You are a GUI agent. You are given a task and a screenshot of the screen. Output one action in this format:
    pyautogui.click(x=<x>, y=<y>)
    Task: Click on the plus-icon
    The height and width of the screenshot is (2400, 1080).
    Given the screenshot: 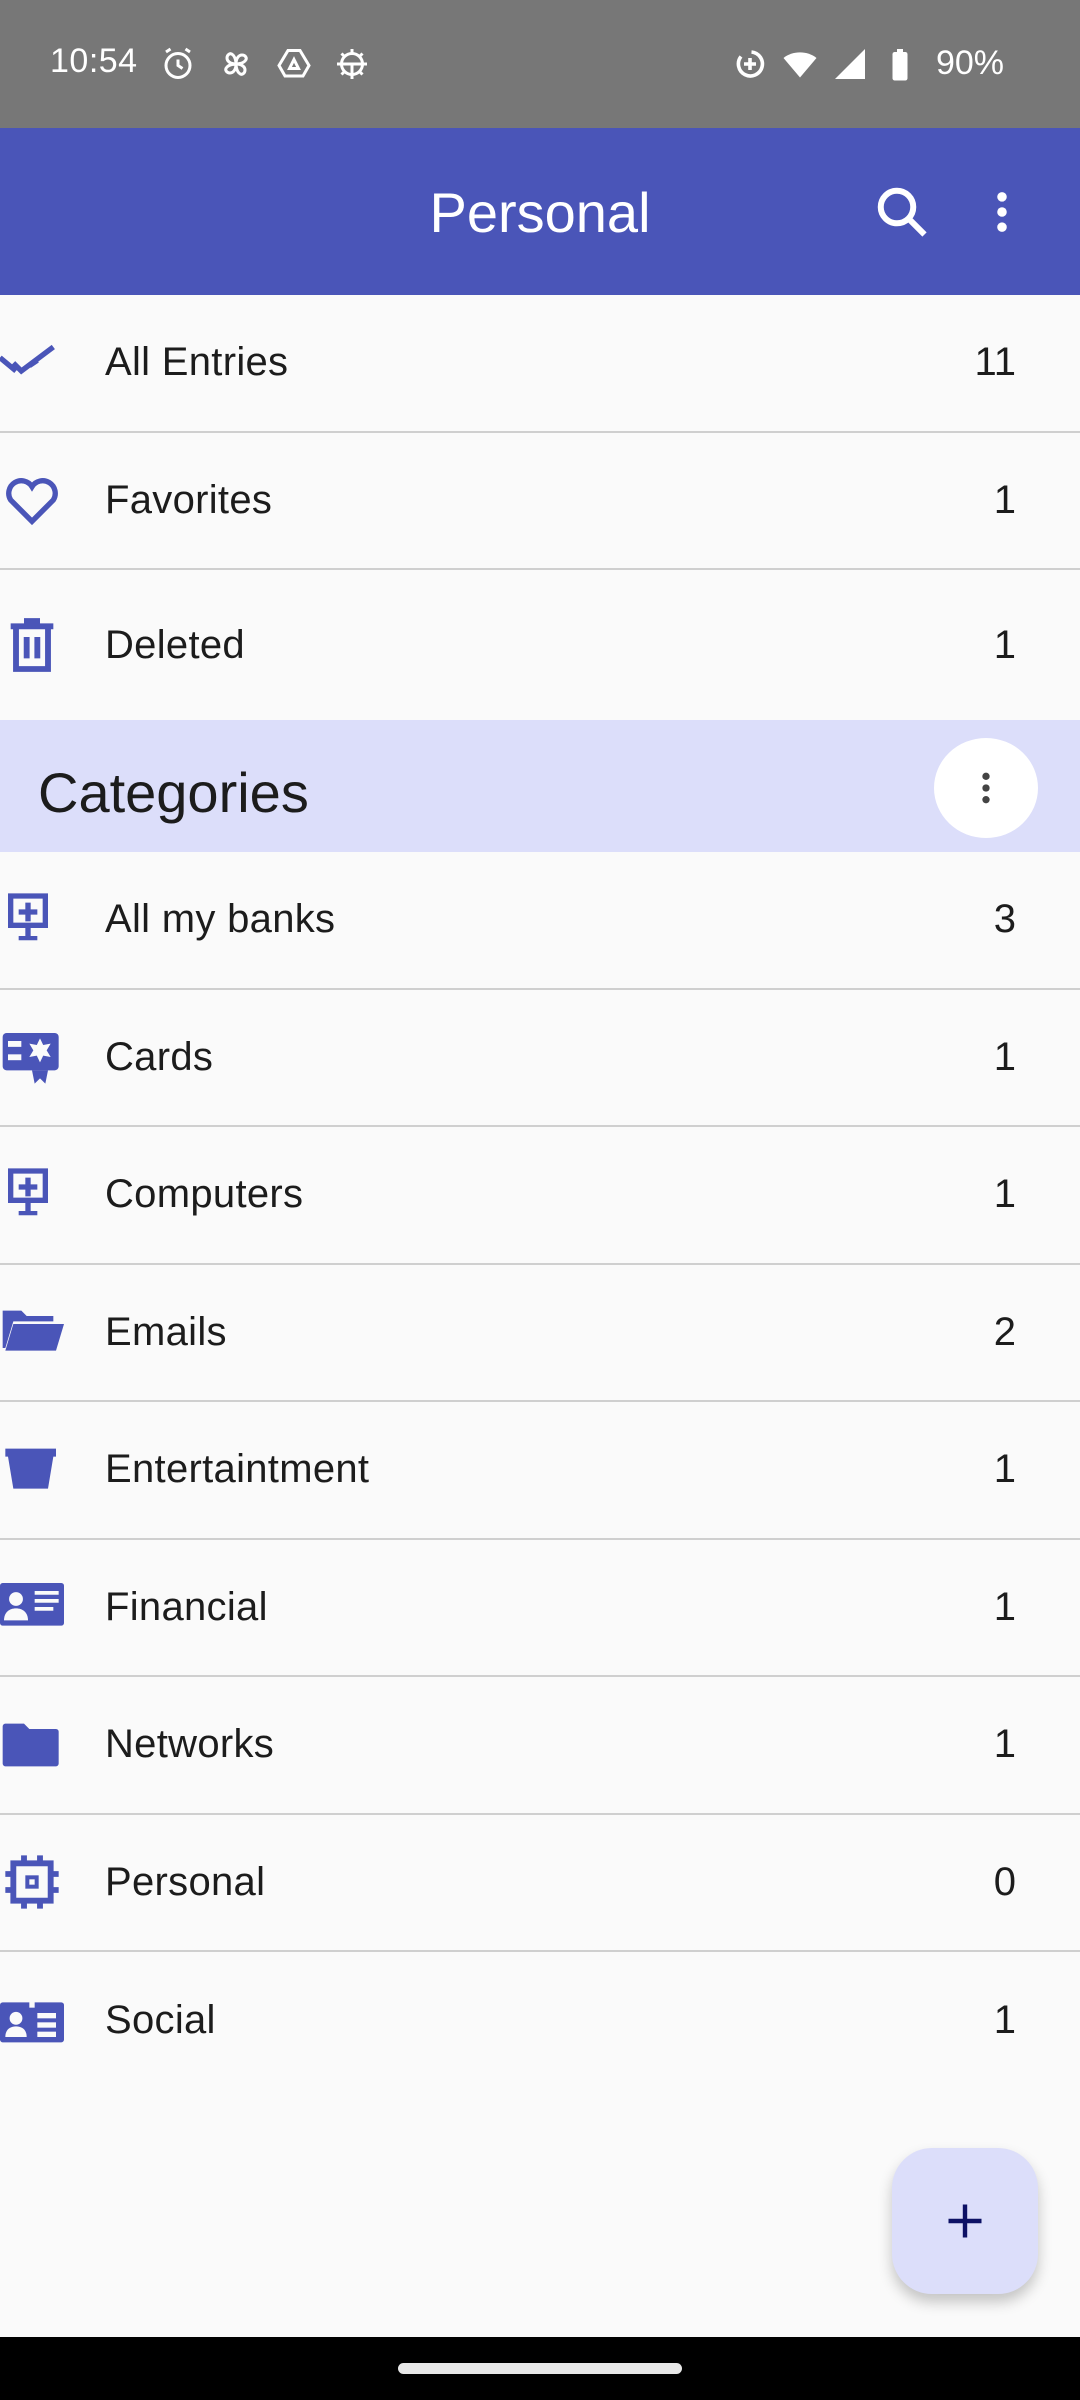 What is the action you would take?
    pyautogui.click(x=965, y=2221)
    